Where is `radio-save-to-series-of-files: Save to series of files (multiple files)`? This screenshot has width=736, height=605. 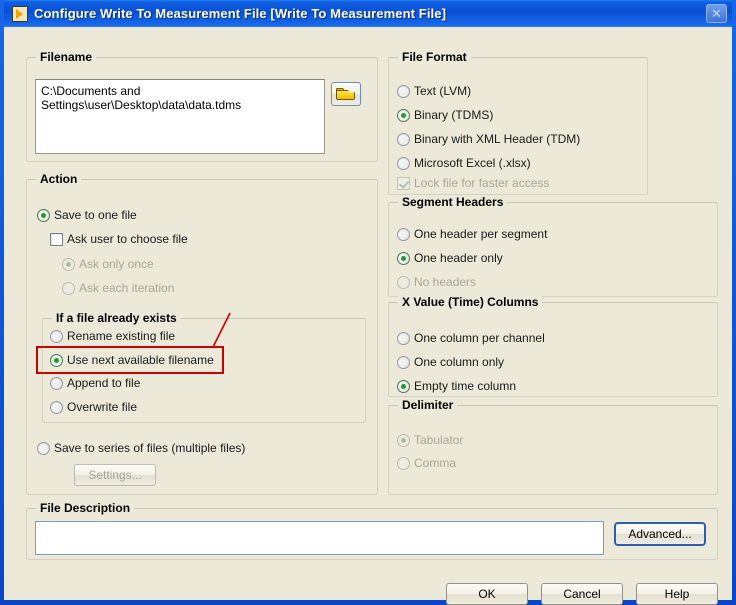 radio-save-to-series-of-files: Save to series of files (multiple files) is located at coordinates (141, 448).